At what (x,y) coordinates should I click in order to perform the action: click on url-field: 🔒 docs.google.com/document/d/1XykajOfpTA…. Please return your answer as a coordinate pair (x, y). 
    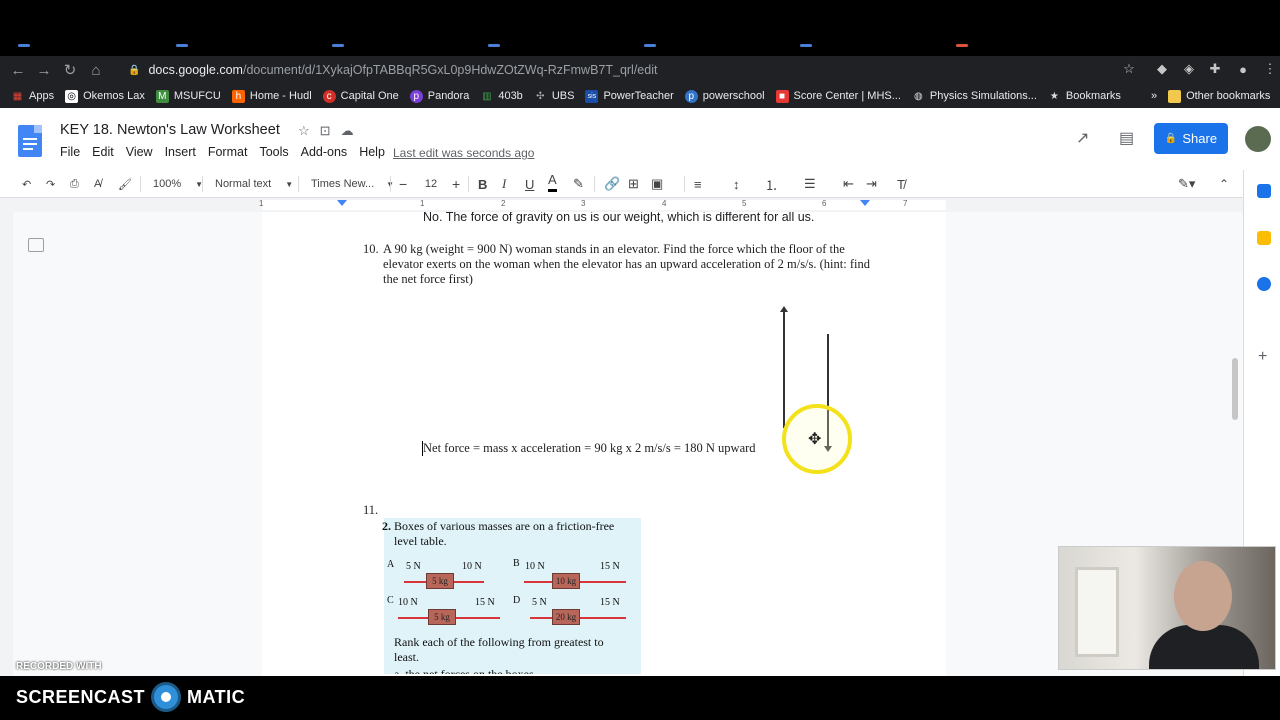
    Looking at the image, I should click on (629, 70).